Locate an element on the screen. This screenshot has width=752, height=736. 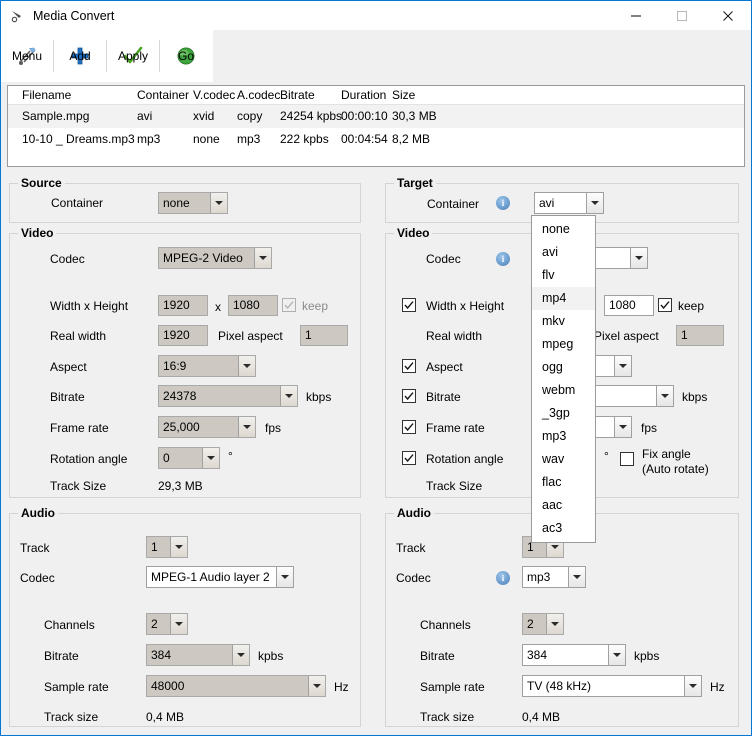
source-video-group-title: Video is located at coordinates (37, 233).